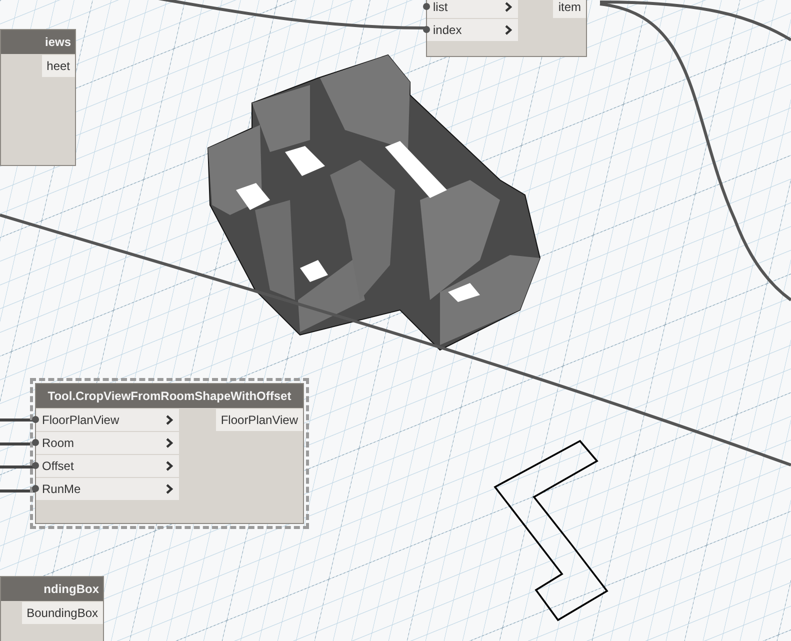 The width and height of the screenshot is (791, 641). I want to click on node-card: list index item, so click(506, 28).